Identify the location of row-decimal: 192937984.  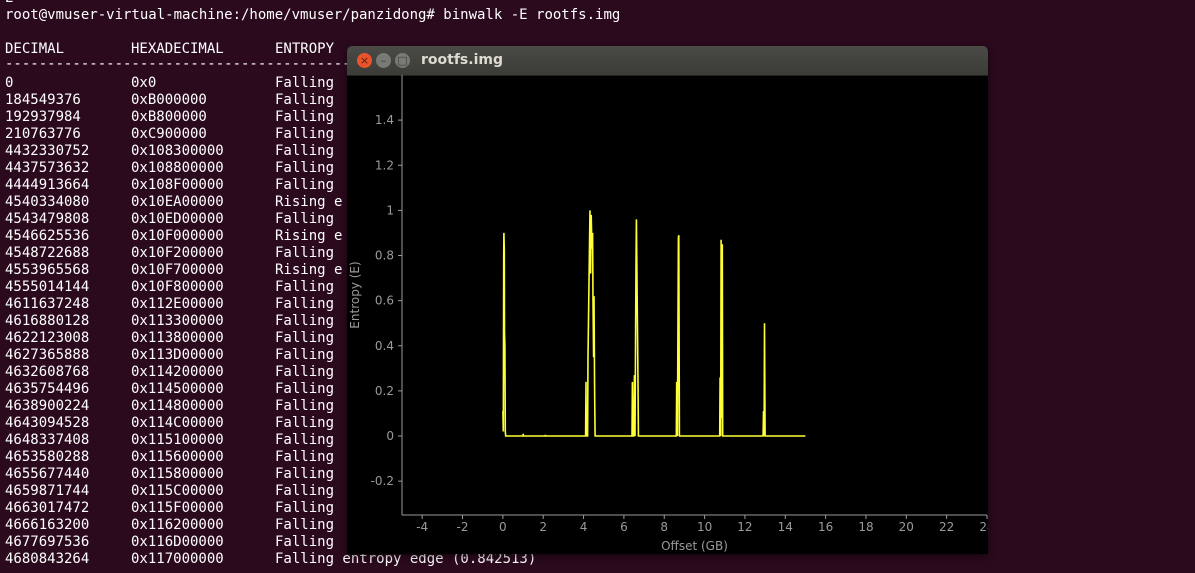
(43, 117).